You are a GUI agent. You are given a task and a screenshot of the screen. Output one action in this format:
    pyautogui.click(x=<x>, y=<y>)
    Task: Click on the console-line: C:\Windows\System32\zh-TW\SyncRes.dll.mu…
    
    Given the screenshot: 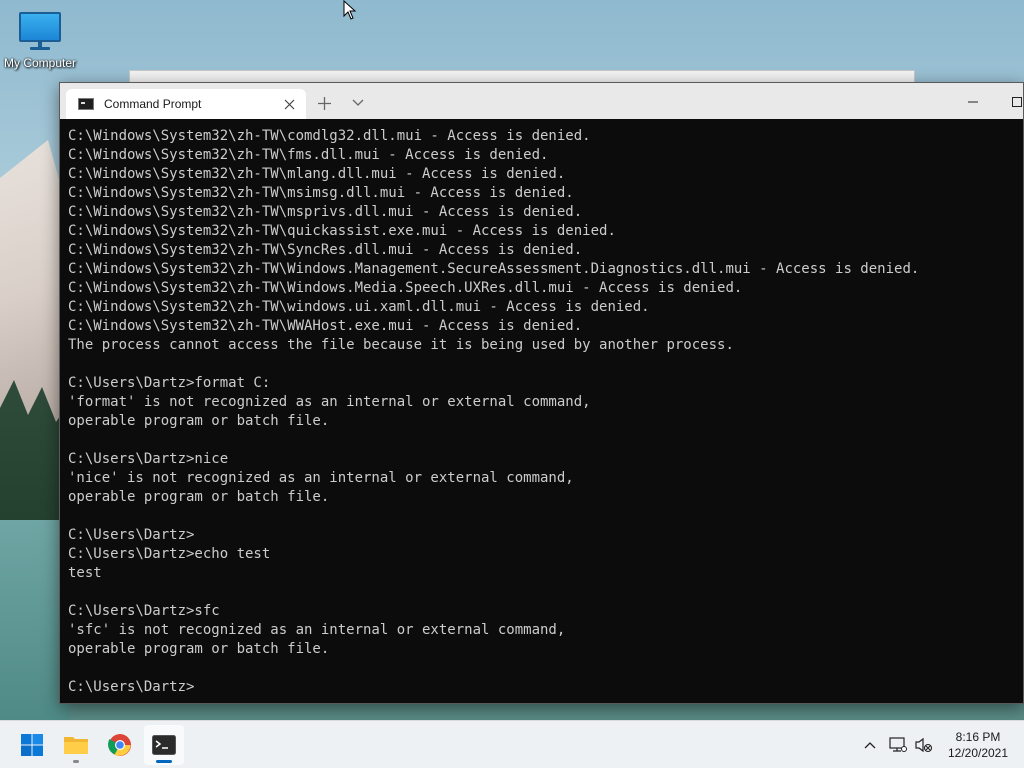 What is the action you would take?
    pyautogui.click(x=325, y=250)
    